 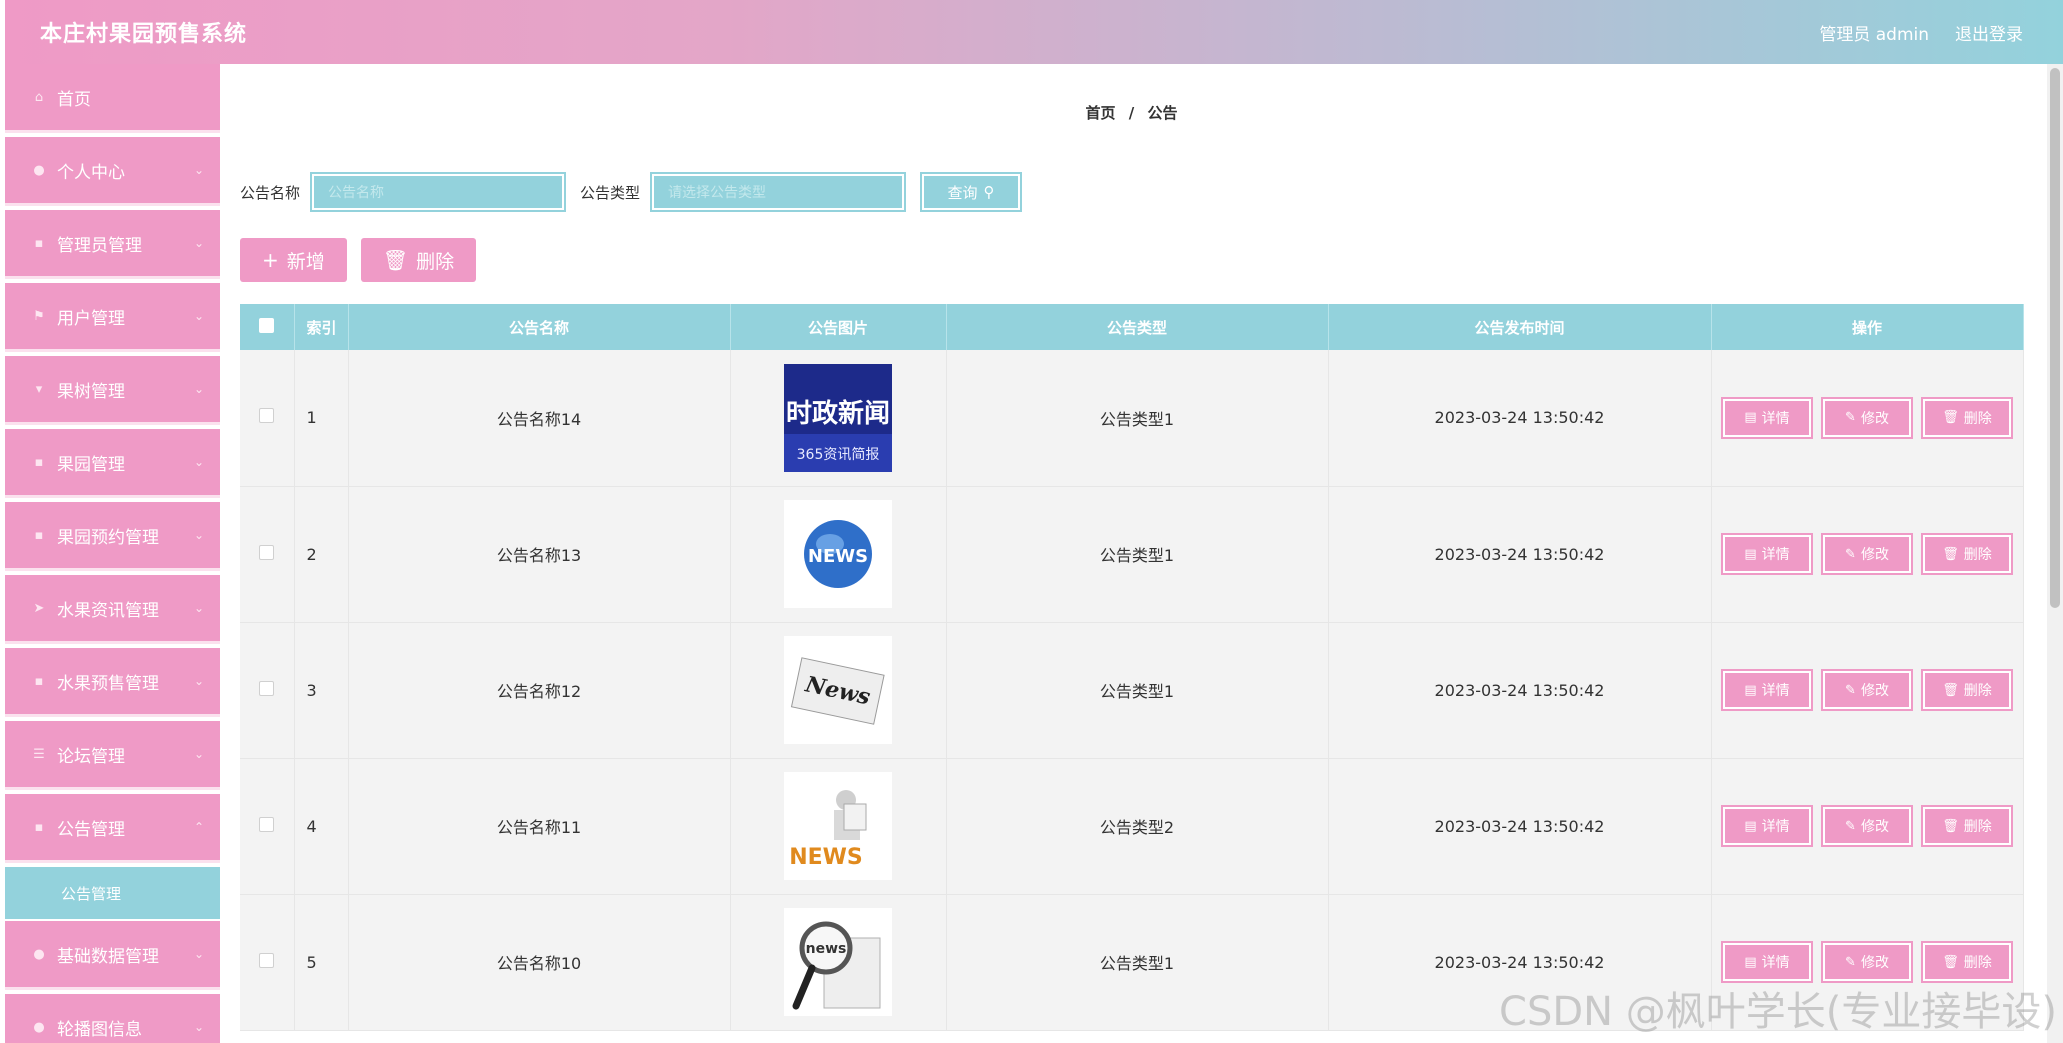 What do you see at coordinates (778, 192) in the screenshot?
I see `type-filter-select` at bounding box center [778, 192].